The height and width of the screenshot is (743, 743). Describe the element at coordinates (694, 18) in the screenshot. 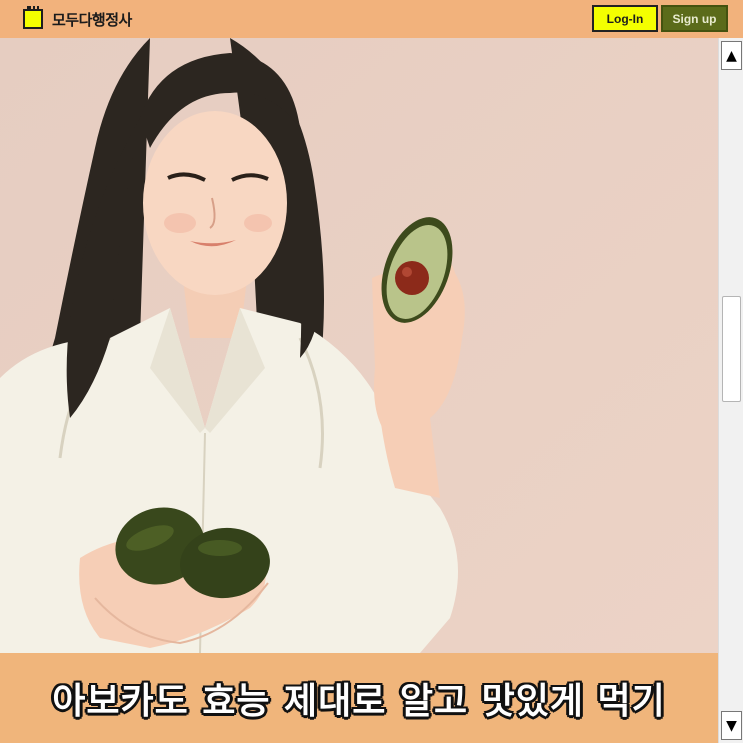

I see `signup-button: Sign up` at that location.